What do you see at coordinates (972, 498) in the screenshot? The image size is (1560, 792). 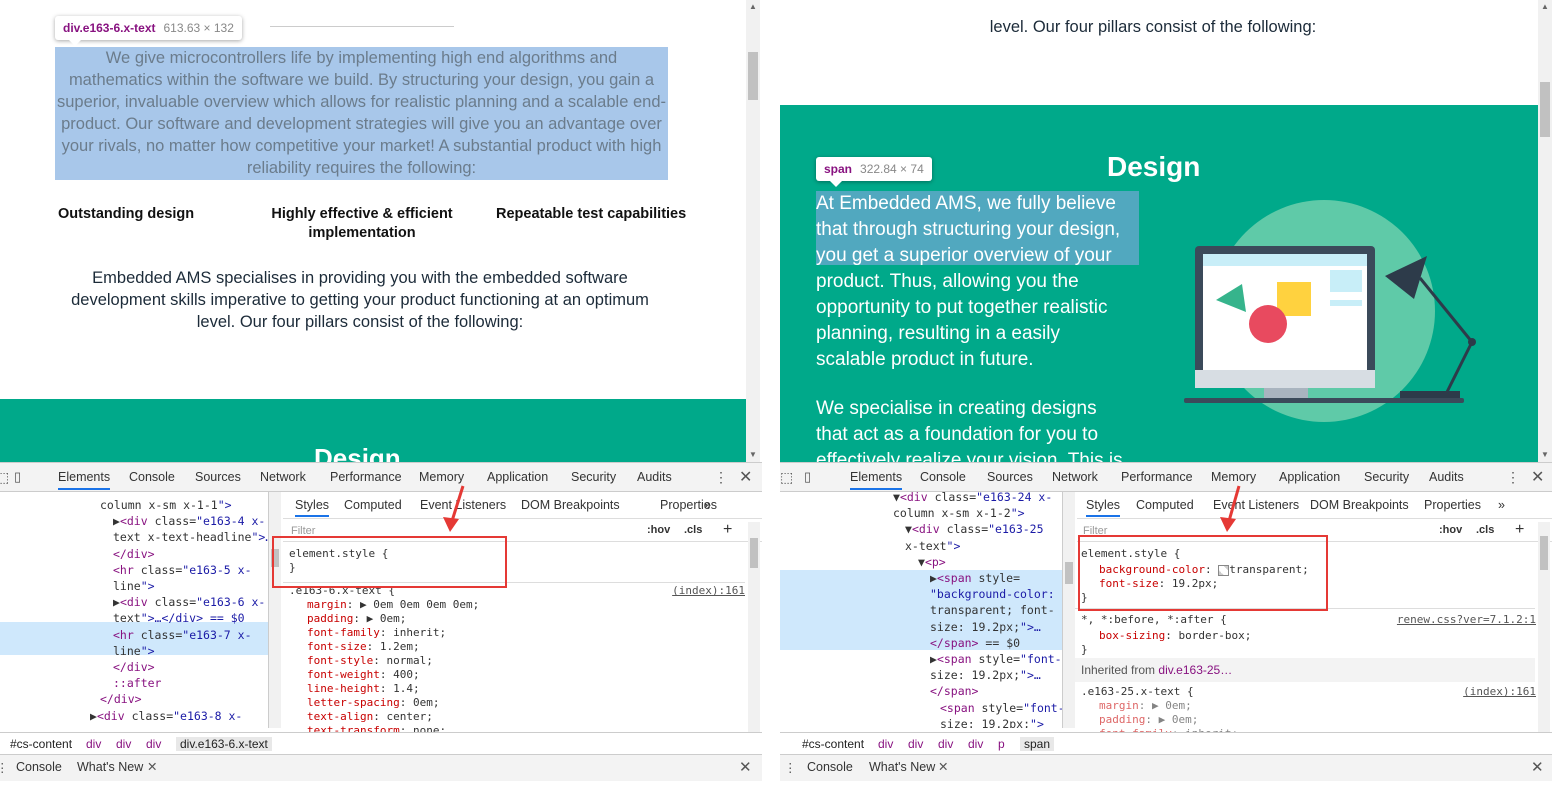 I see `dom-node-line: ▼<div class="e163-24 x-` at bounding box center [972, 498].